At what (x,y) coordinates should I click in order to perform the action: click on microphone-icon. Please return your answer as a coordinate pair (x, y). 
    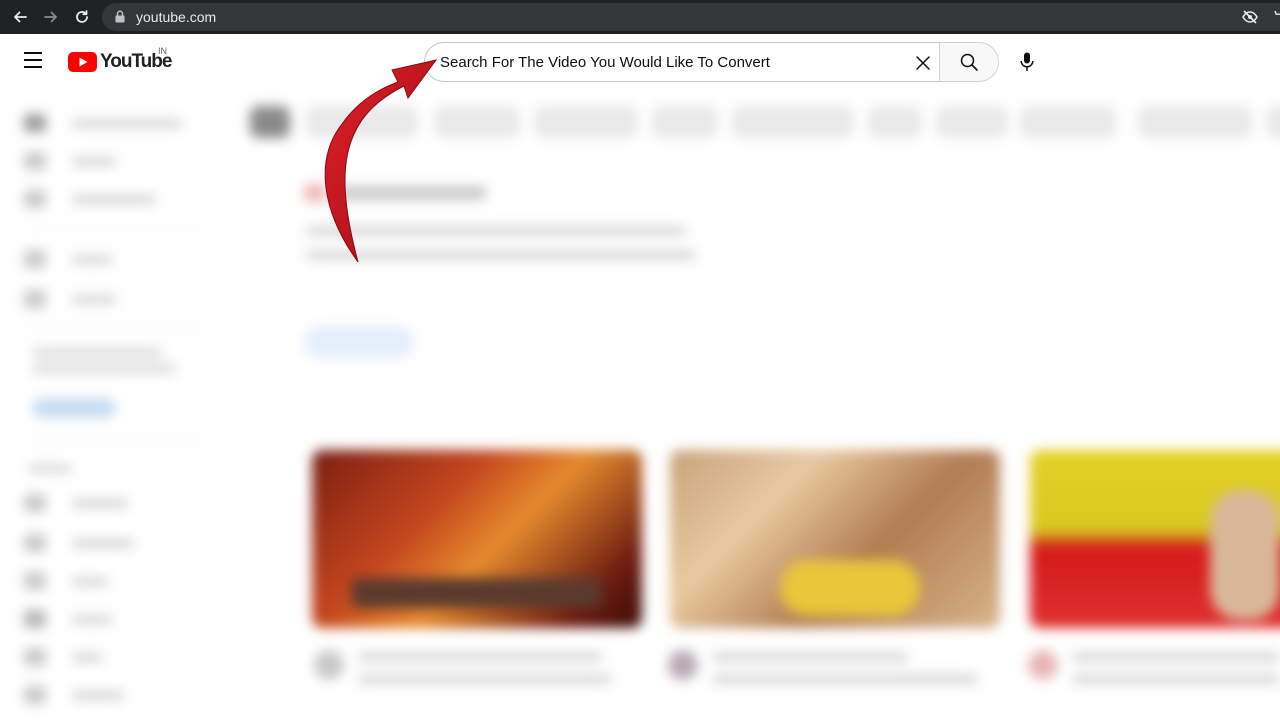
    Looking at the image, I should click on (1027, 61).